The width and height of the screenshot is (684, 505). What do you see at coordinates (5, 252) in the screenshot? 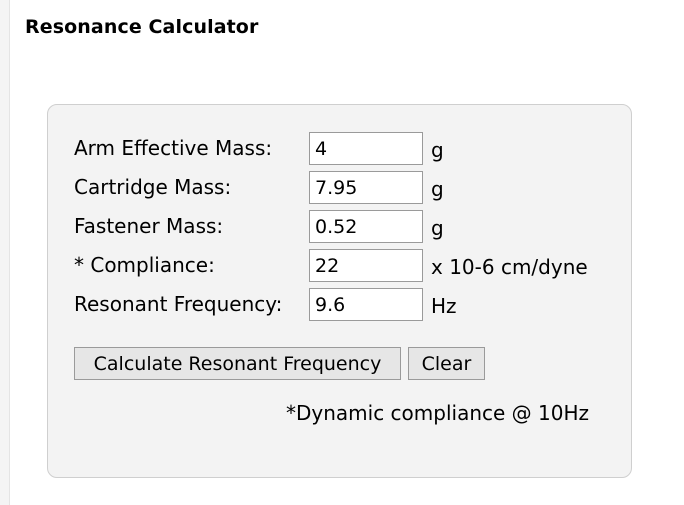
I see `left-strip` at bounding box center [5, 252].